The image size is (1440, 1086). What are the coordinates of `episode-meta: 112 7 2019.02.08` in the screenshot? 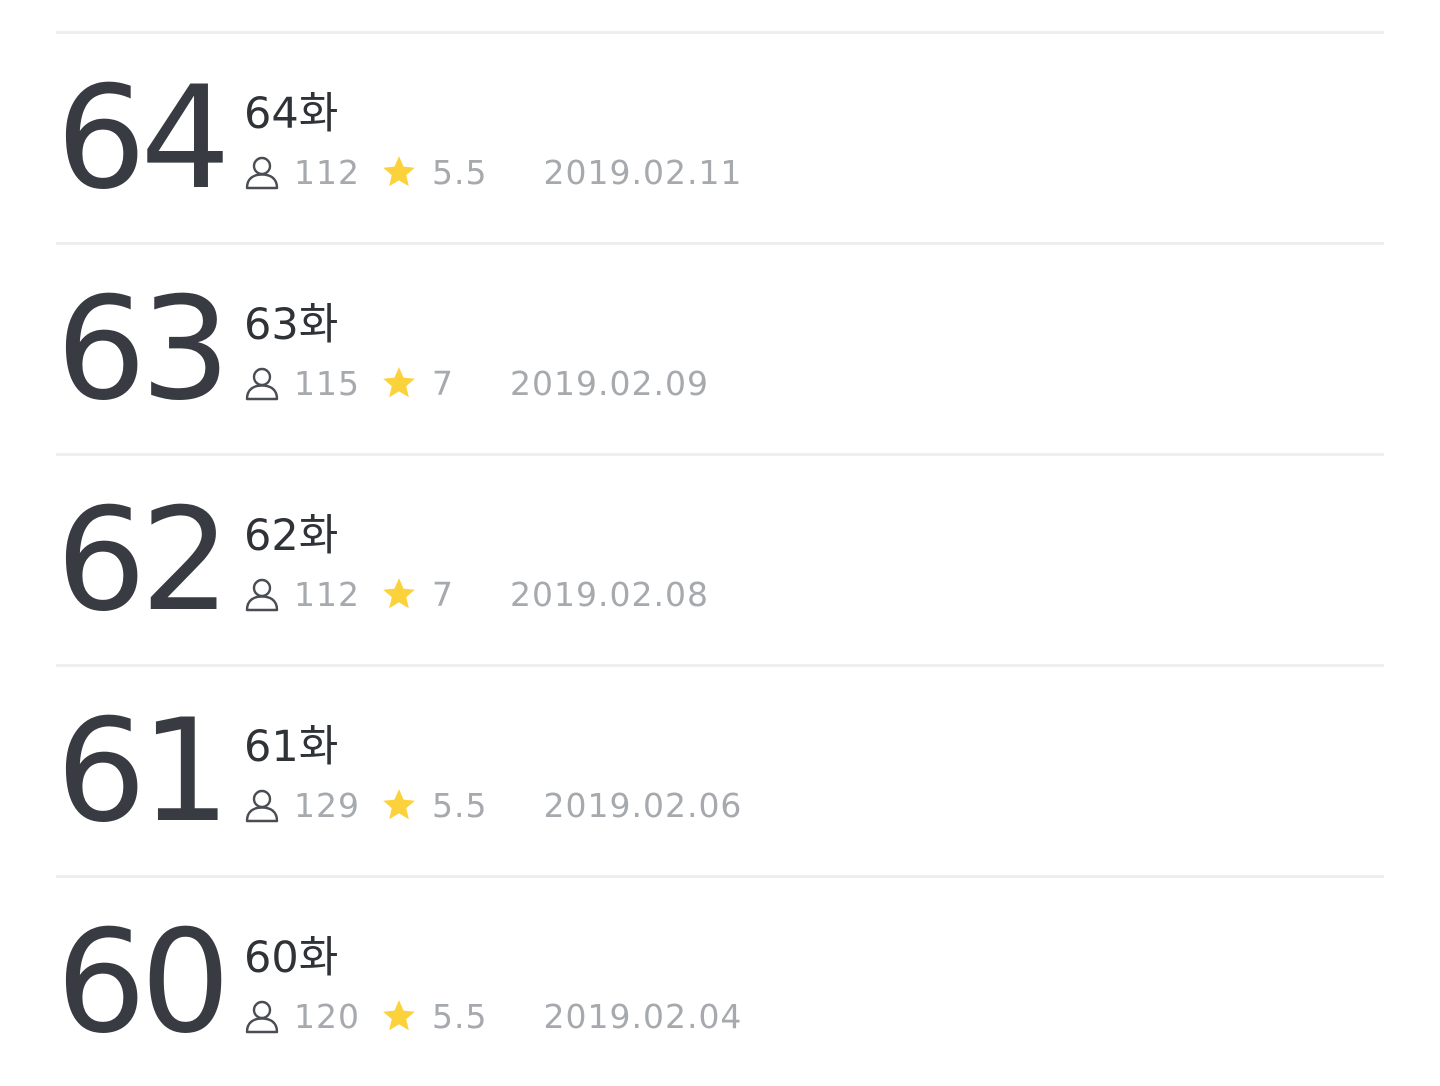 It's located at (476, 594).